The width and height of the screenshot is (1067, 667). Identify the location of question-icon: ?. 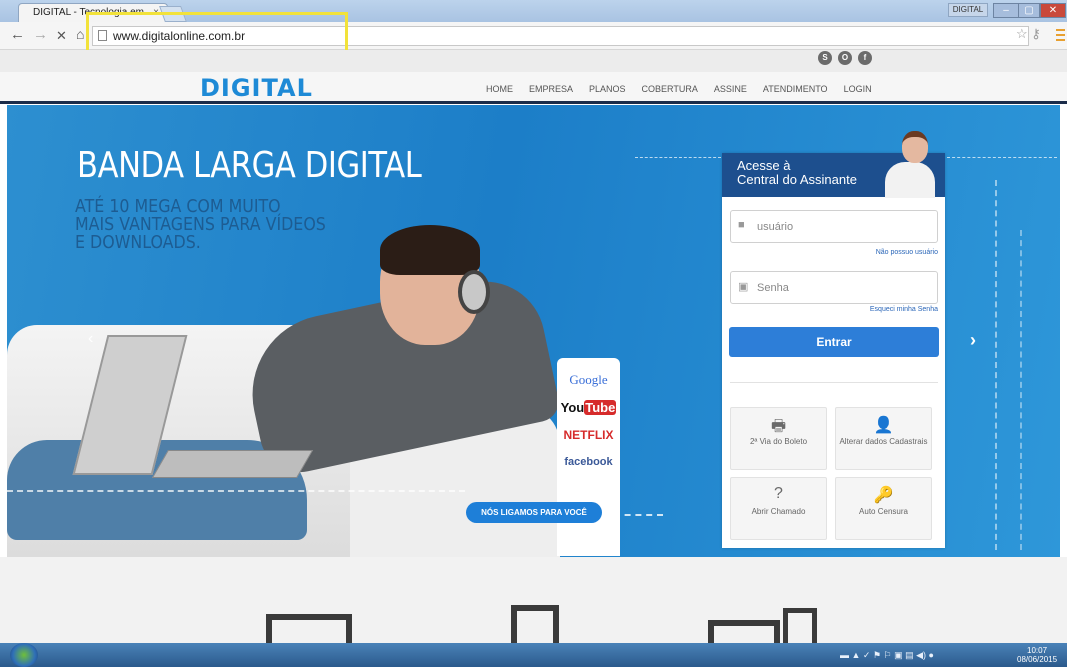
(778, 493).